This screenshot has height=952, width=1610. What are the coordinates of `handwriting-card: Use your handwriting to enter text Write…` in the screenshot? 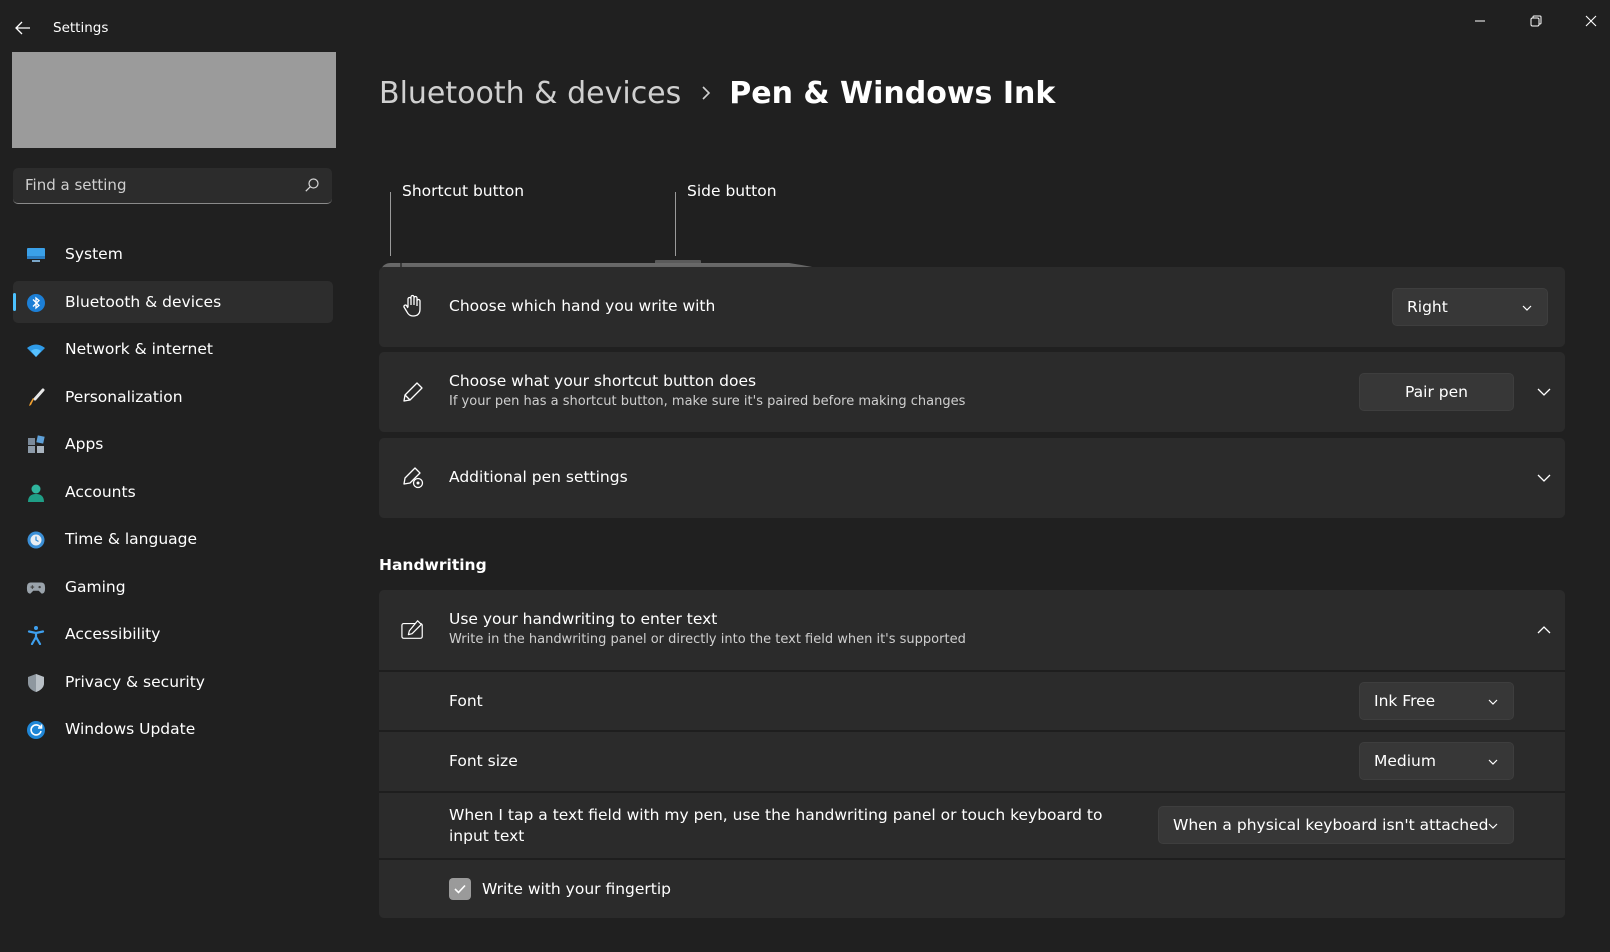 It's located at (972, 630).